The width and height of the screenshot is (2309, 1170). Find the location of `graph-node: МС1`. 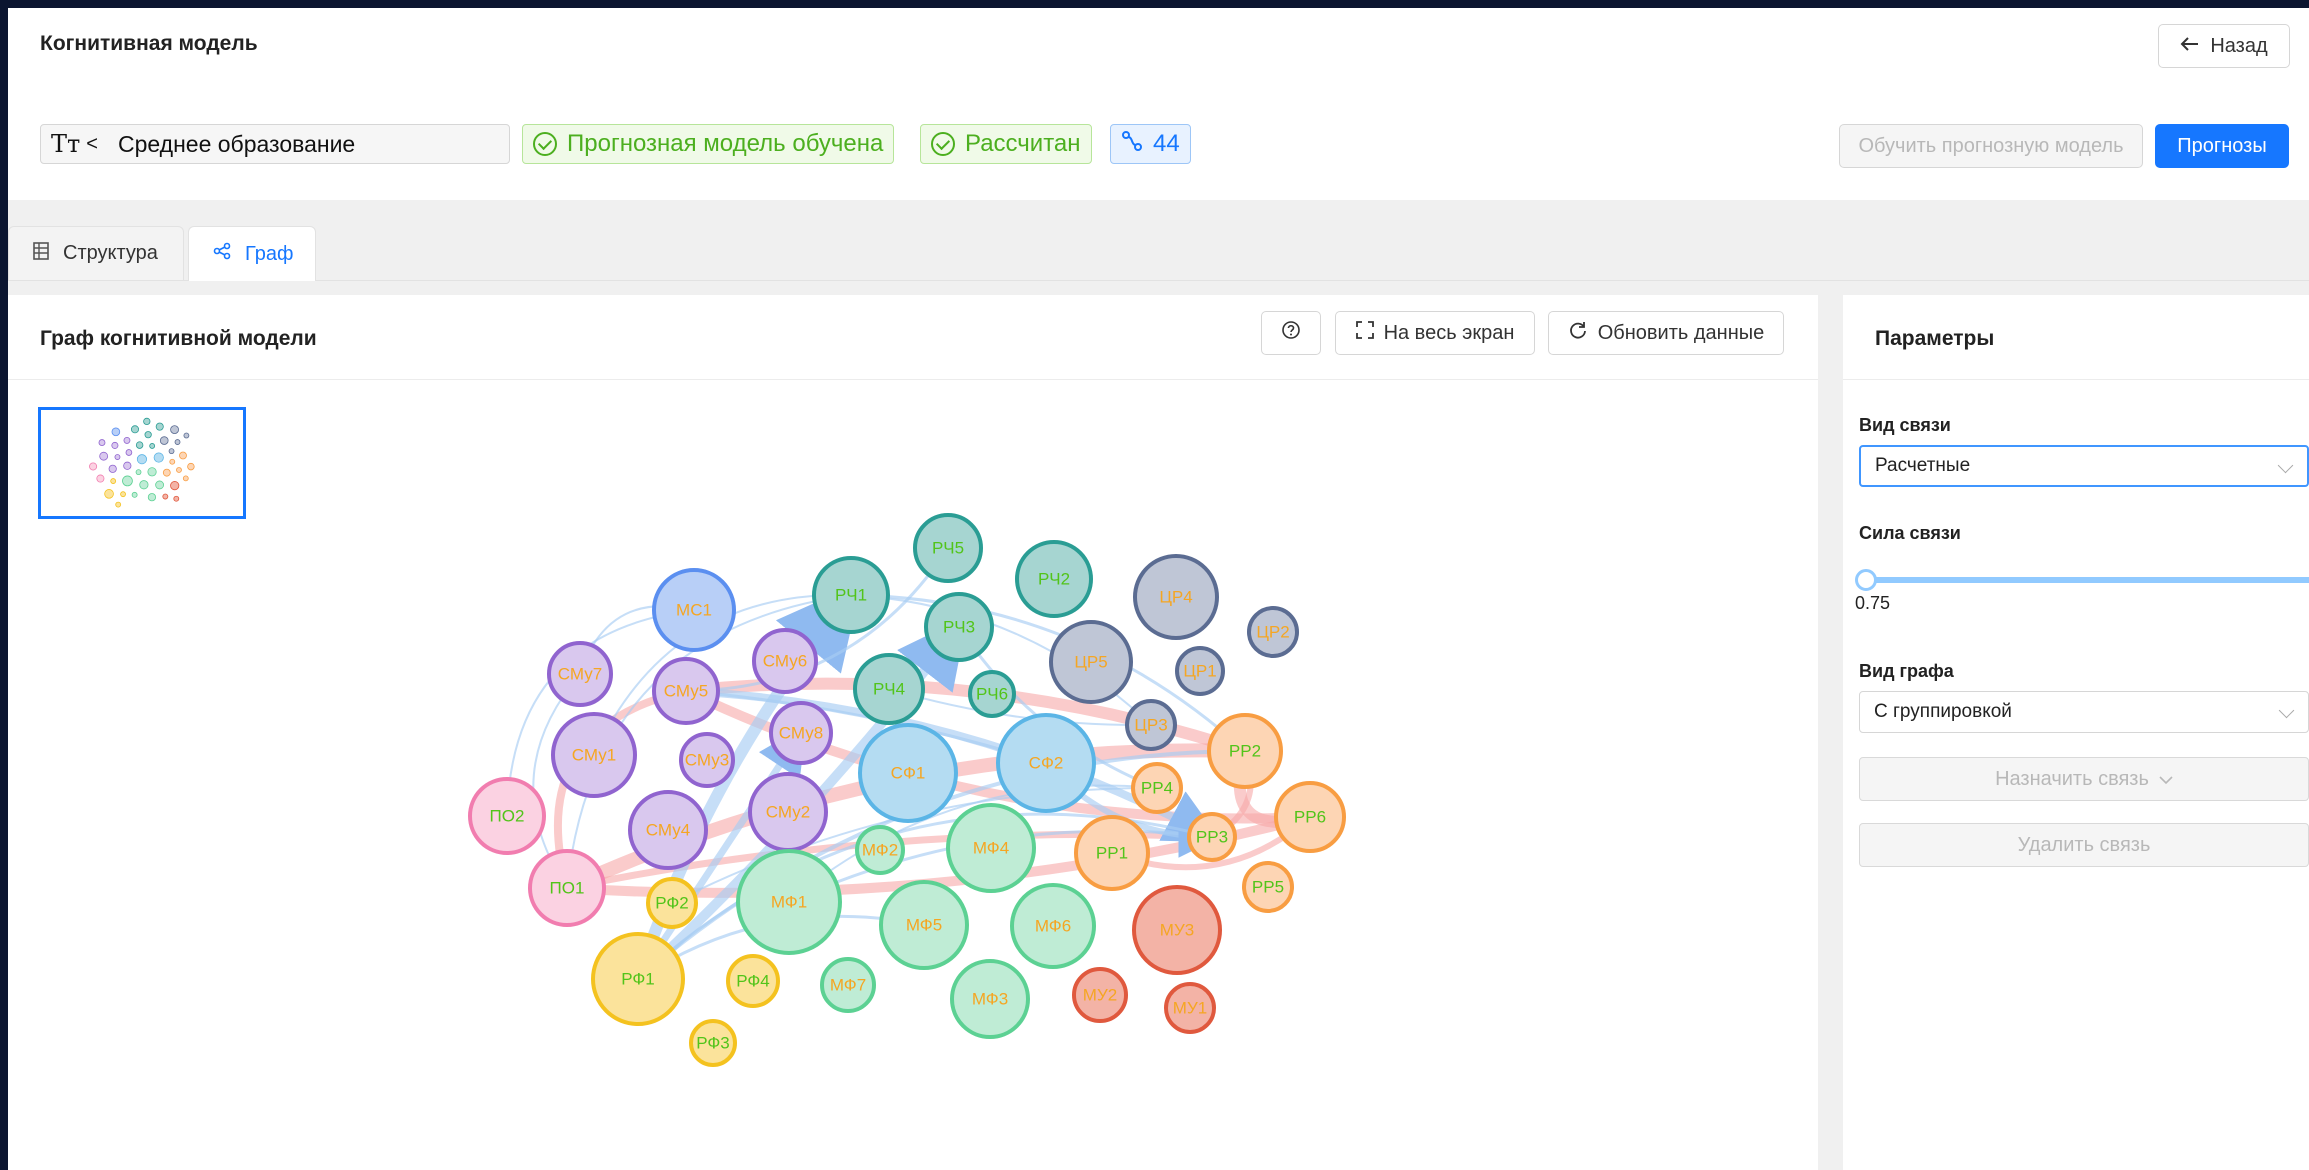

graph-node: МС1 is located at coordinates (694, 610).